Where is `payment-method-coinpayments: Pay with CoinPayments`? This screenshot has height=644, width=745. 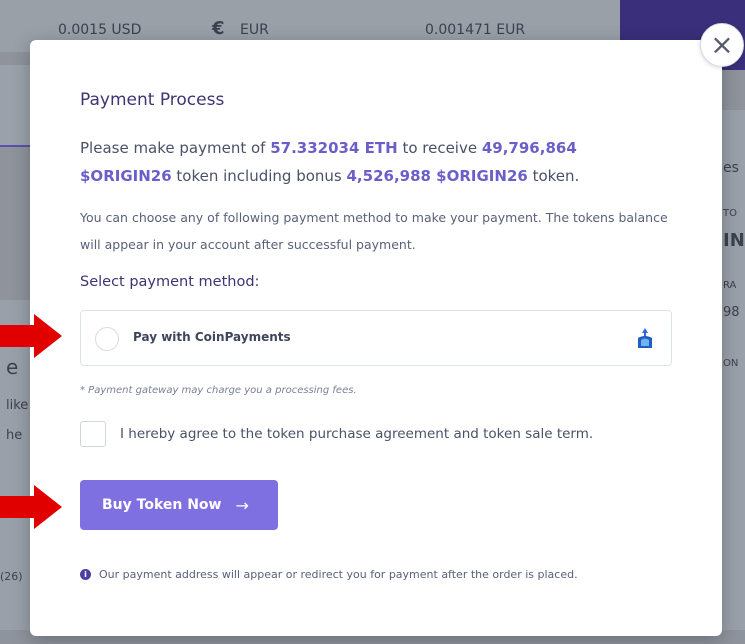
payment-method-coinpayments: Pay with CoinPayments is located at coordinates (376, 338).